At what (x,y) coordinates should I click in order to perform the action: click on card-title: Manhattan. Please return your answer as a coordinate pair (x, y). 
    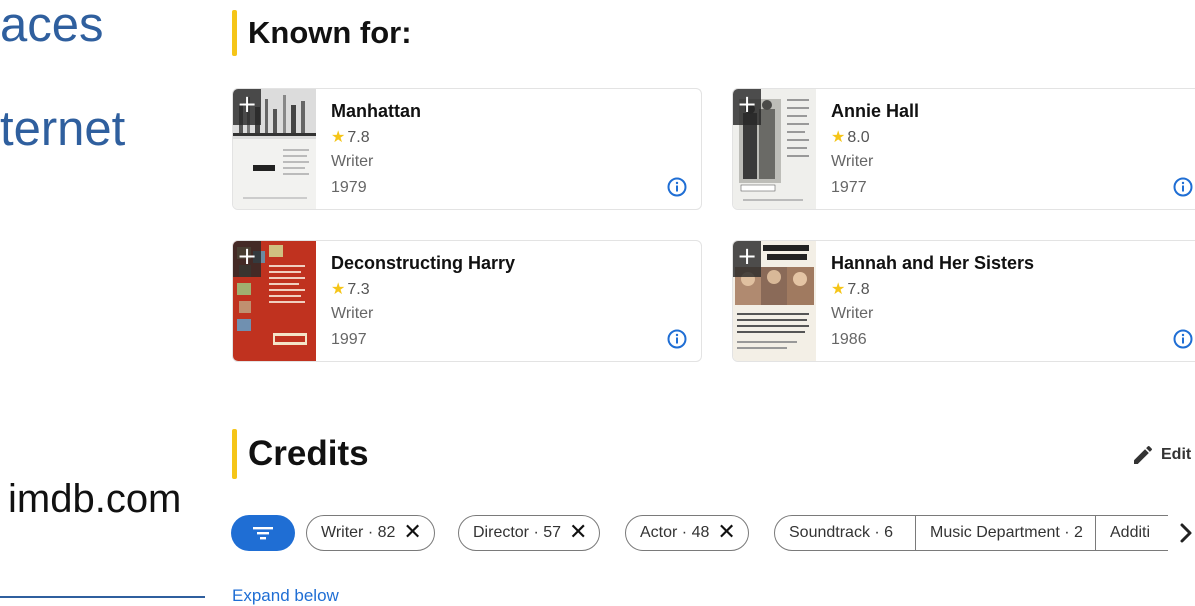
    Looking at the image, I should click on (376, 111).